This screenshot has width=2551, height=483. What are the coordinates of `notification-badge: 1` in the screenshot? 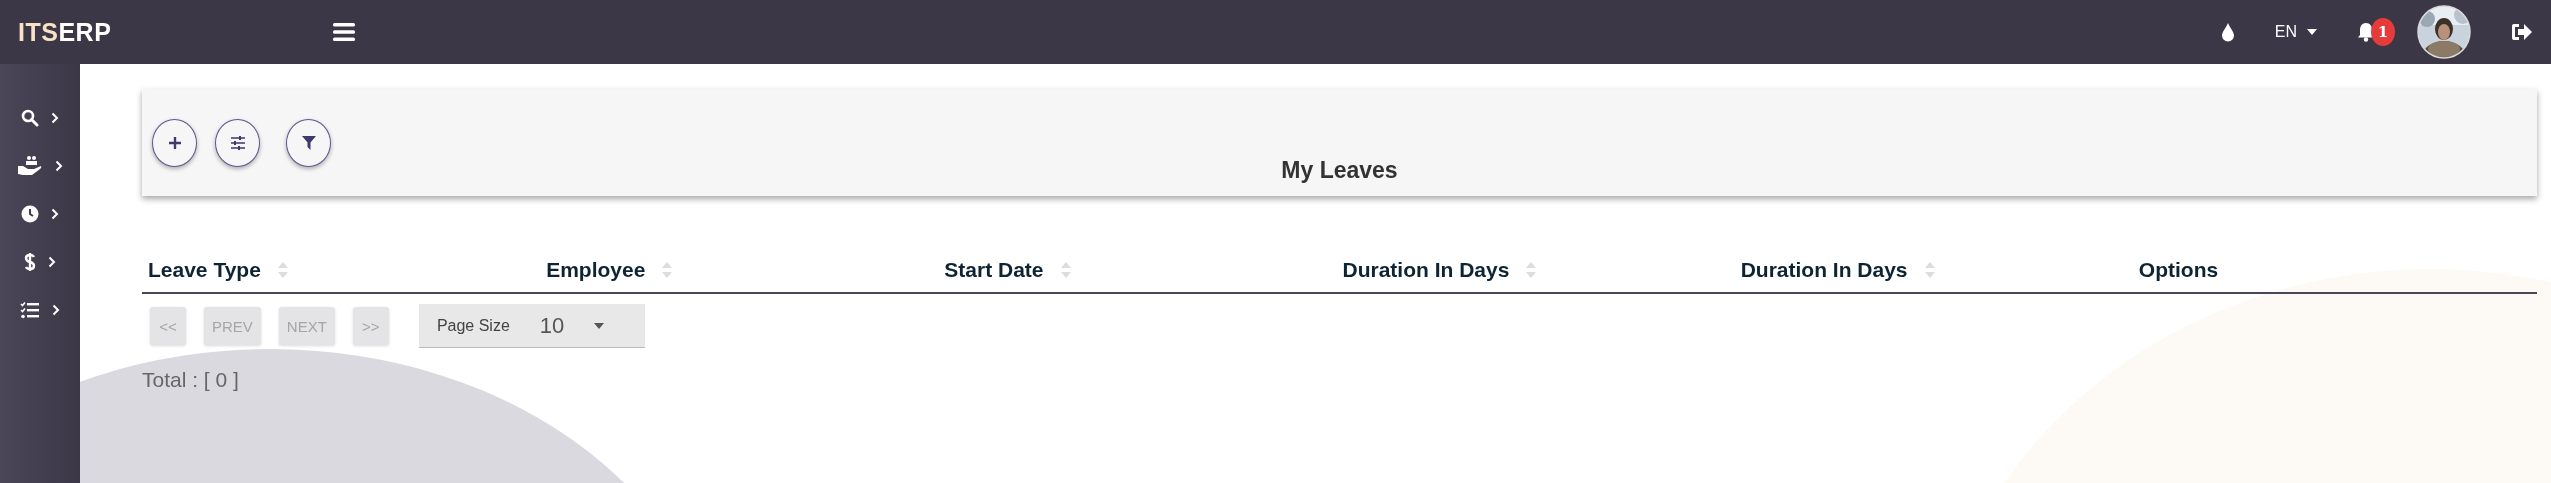 It's located at (2383, 32).